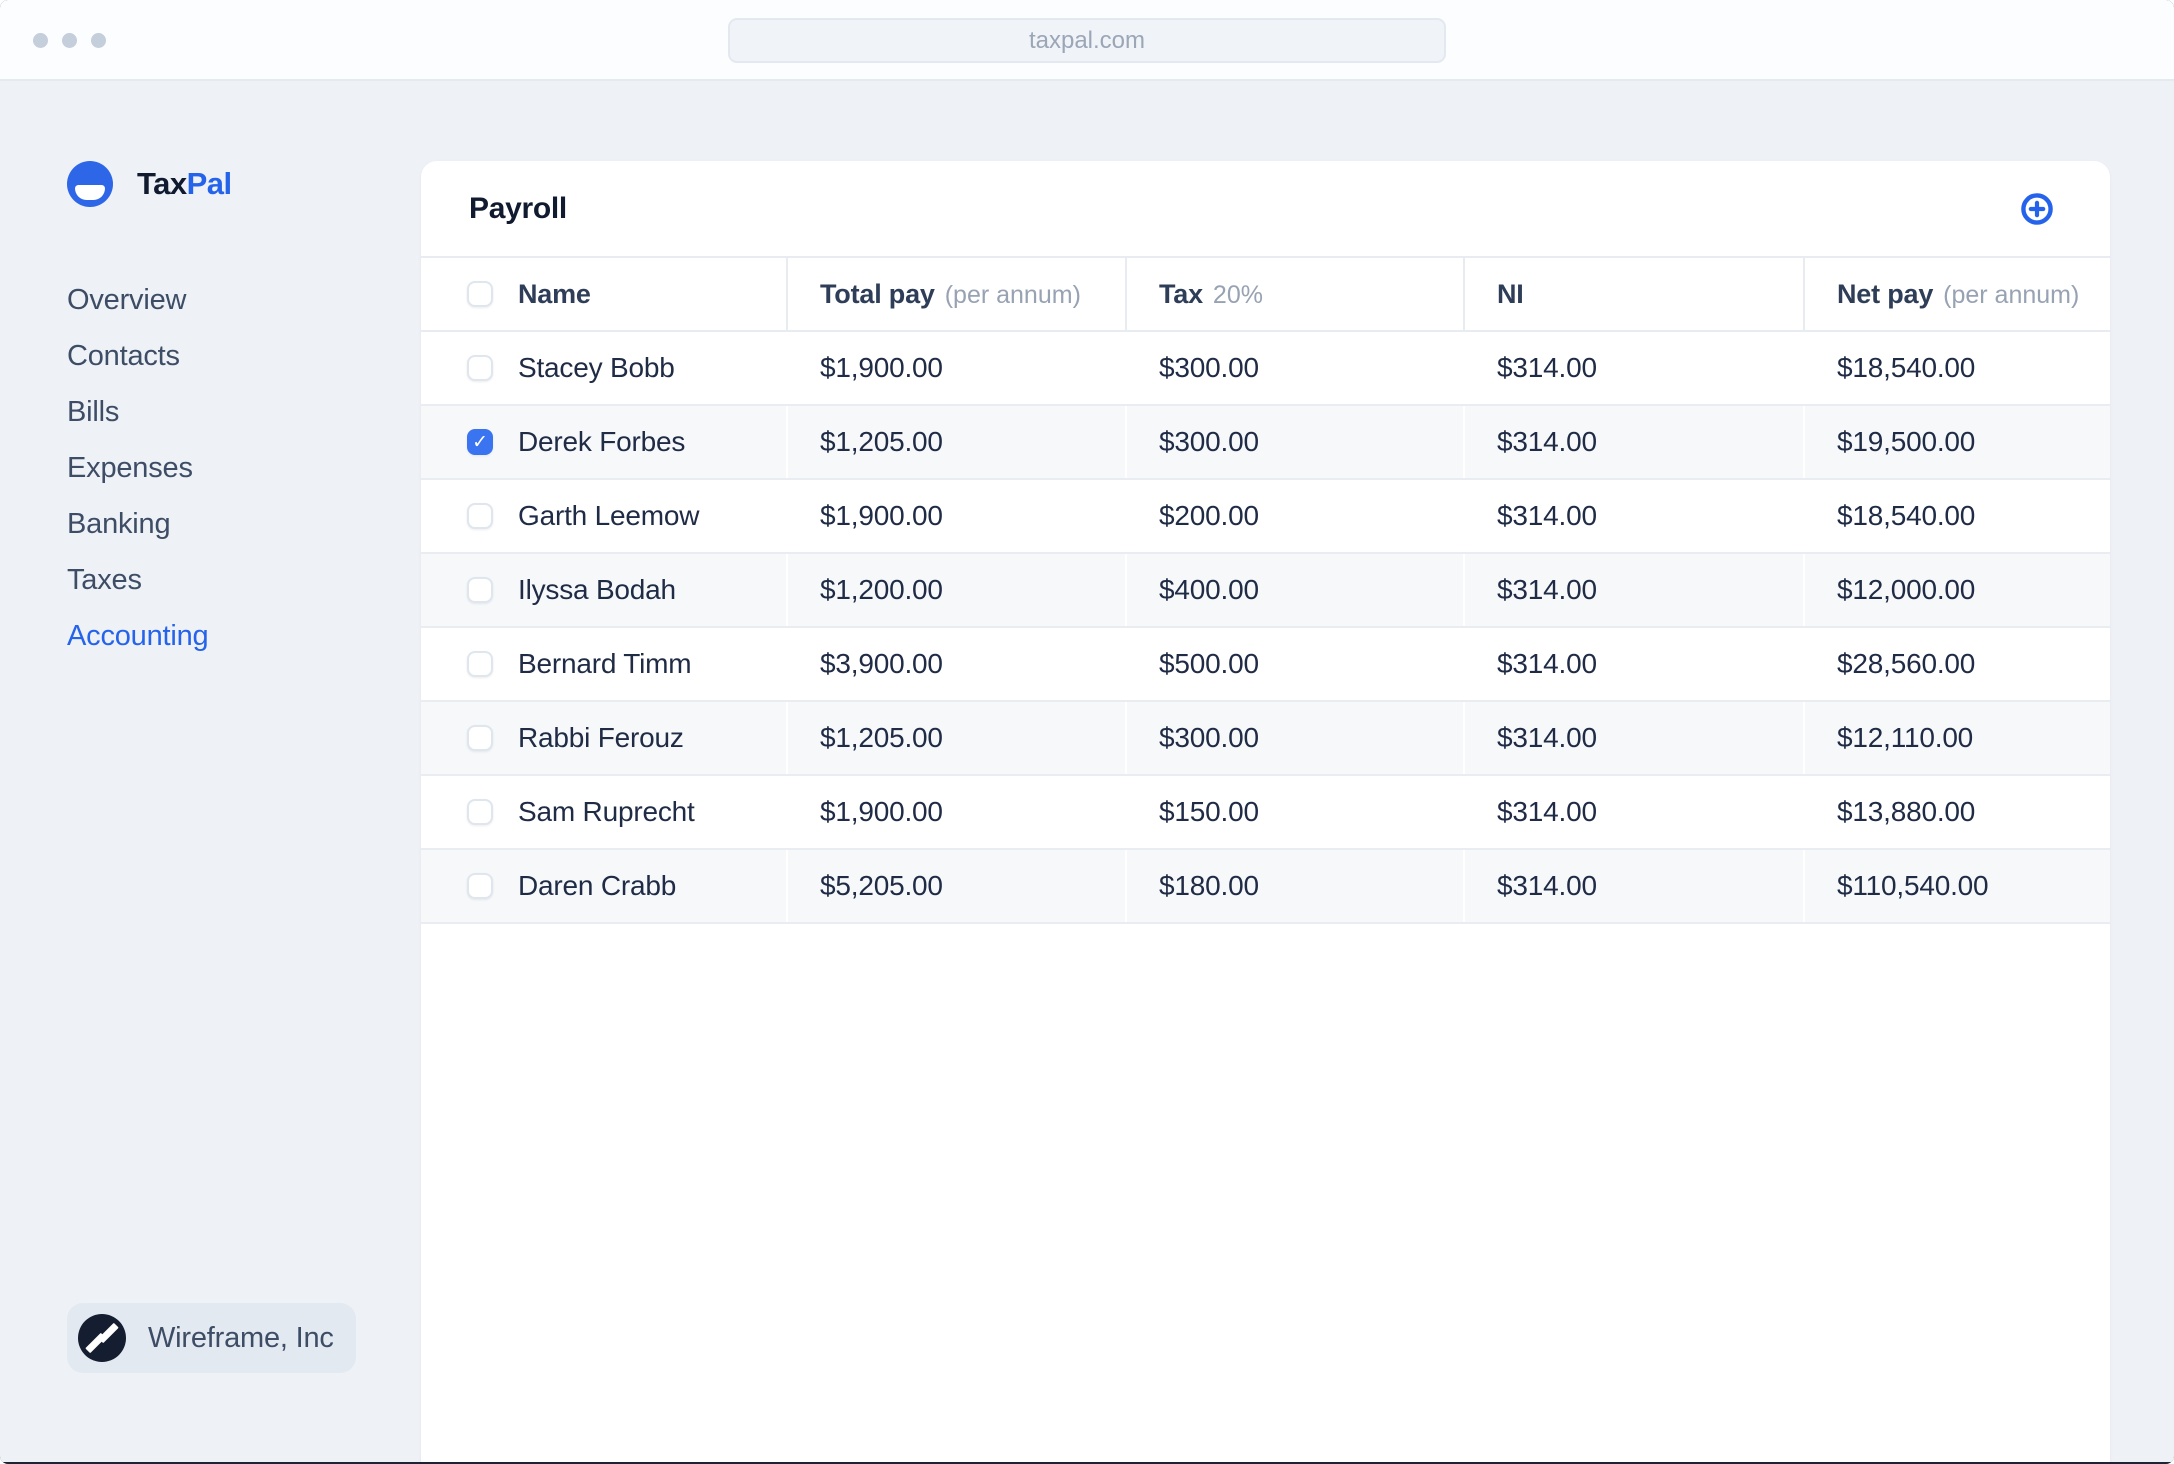  What do you see at coordinates (1956, 442) in the screenshot?
I see `net-pay-cell: $19,500.00` at bounding box center [1956, 442].